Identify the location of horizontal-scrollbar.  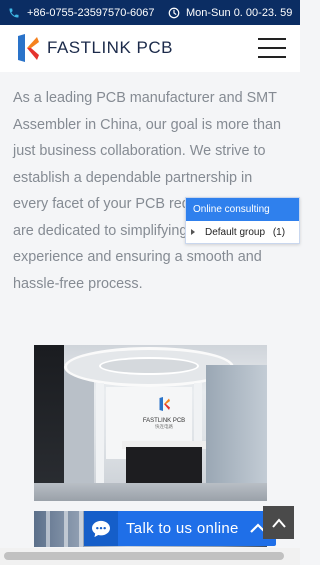
(150, 556).